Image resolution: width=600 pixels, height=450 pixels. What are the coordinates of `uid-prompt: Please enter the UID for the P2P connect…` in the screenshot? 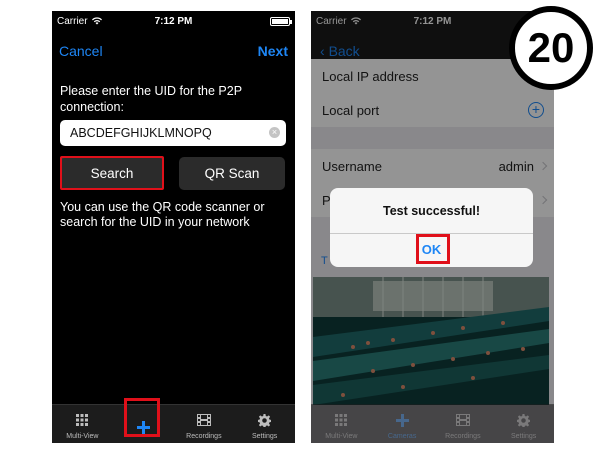 It's located at (151, 99).